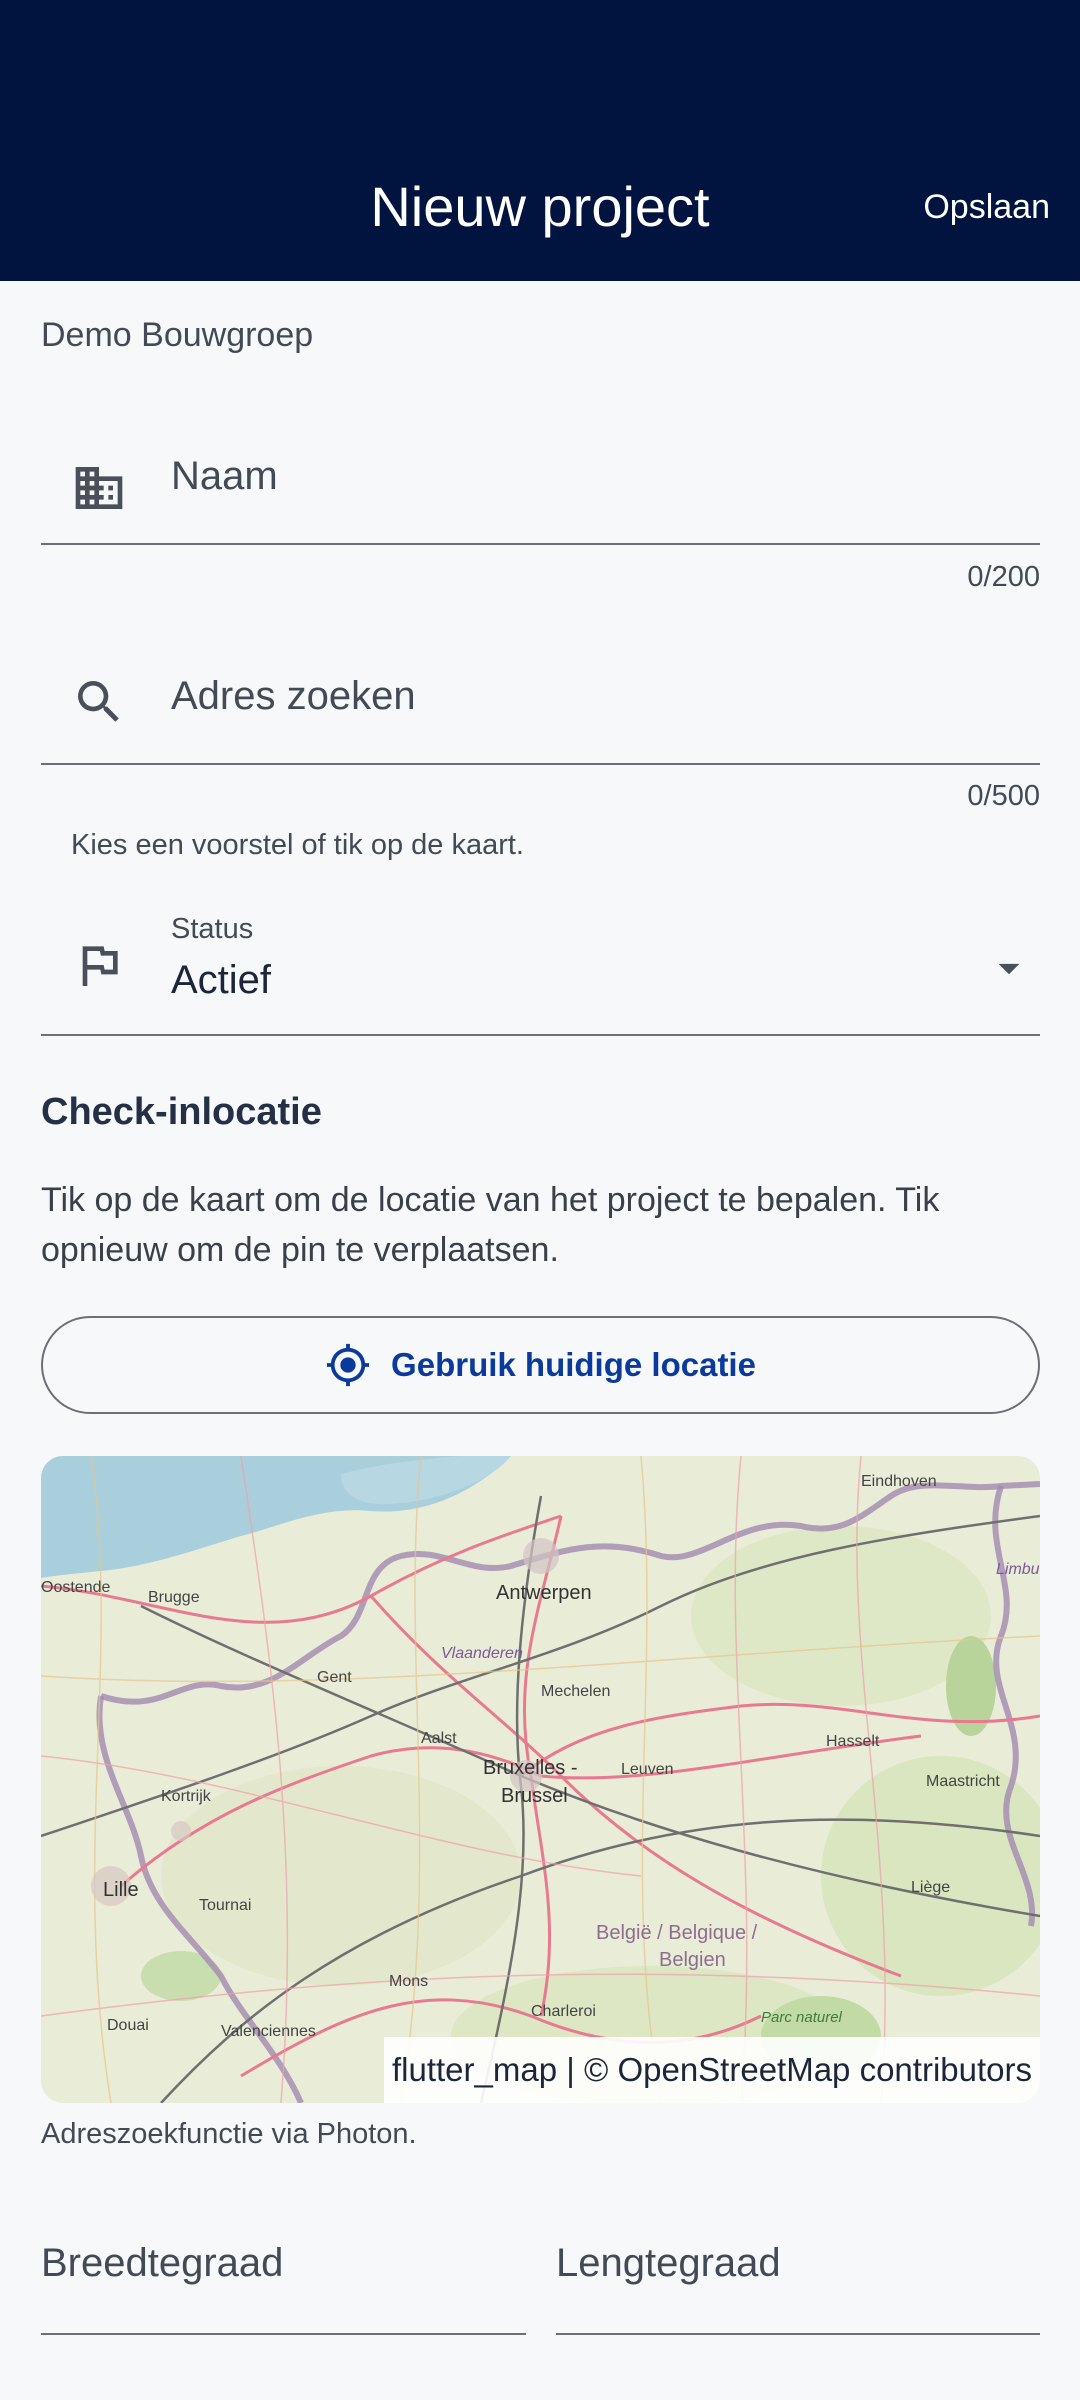 This screenshot has width=1080, height=2400. I want to click on map-label: België / Belgique /, so click(677, 1933).